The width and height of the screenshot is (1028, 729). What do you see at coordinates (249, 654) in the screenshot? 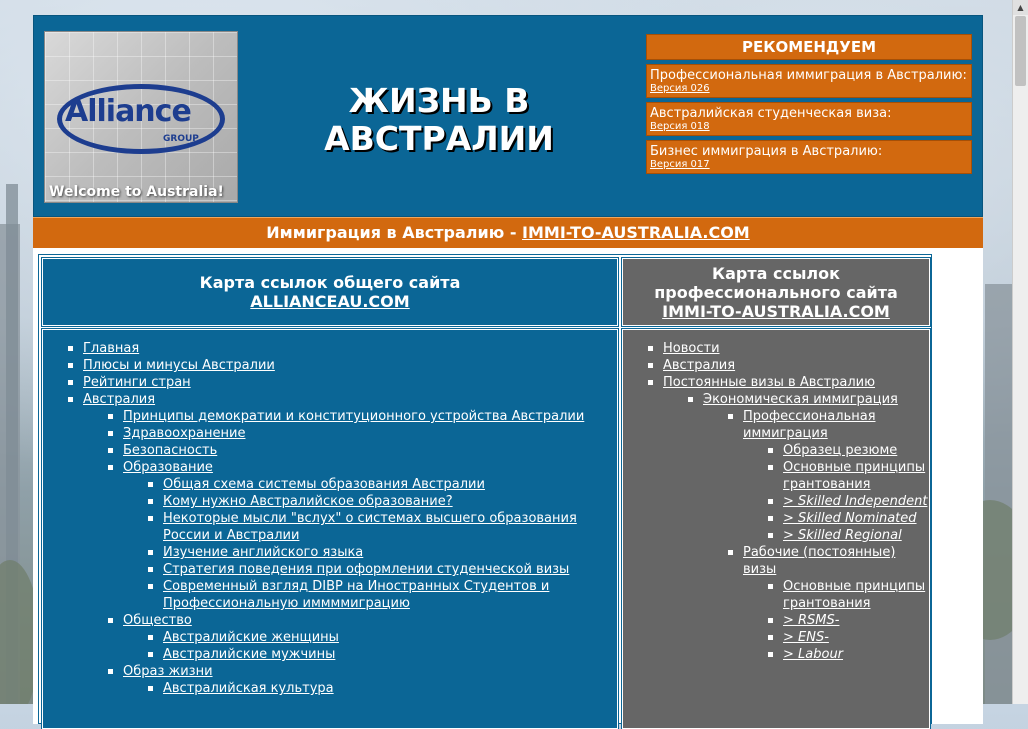
I see `nav-link-men: Австралийские мужчины` at bounding box center [249, 654].